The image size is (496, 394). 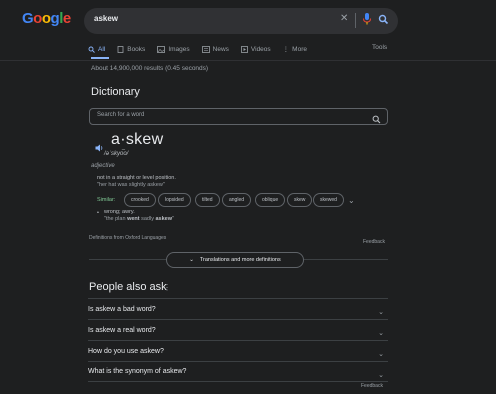 What do you see at coordinates (328, 200) in the screenshot?
I see `similar-chip: skewed` at bounding box center [328, 200].